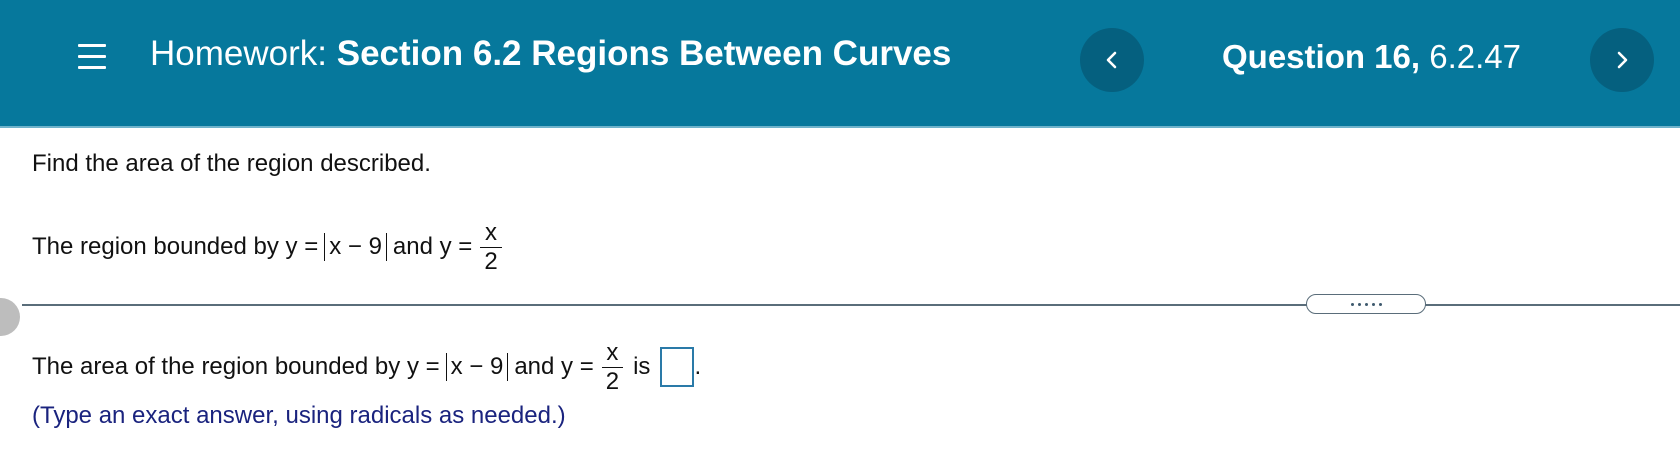 Image resolution: width=1680 pixels, height=450 pixels. What do you see at coordinates (698, 366) in the screenshot?
I see `answer-period: .` at bounding box center [698, 366].